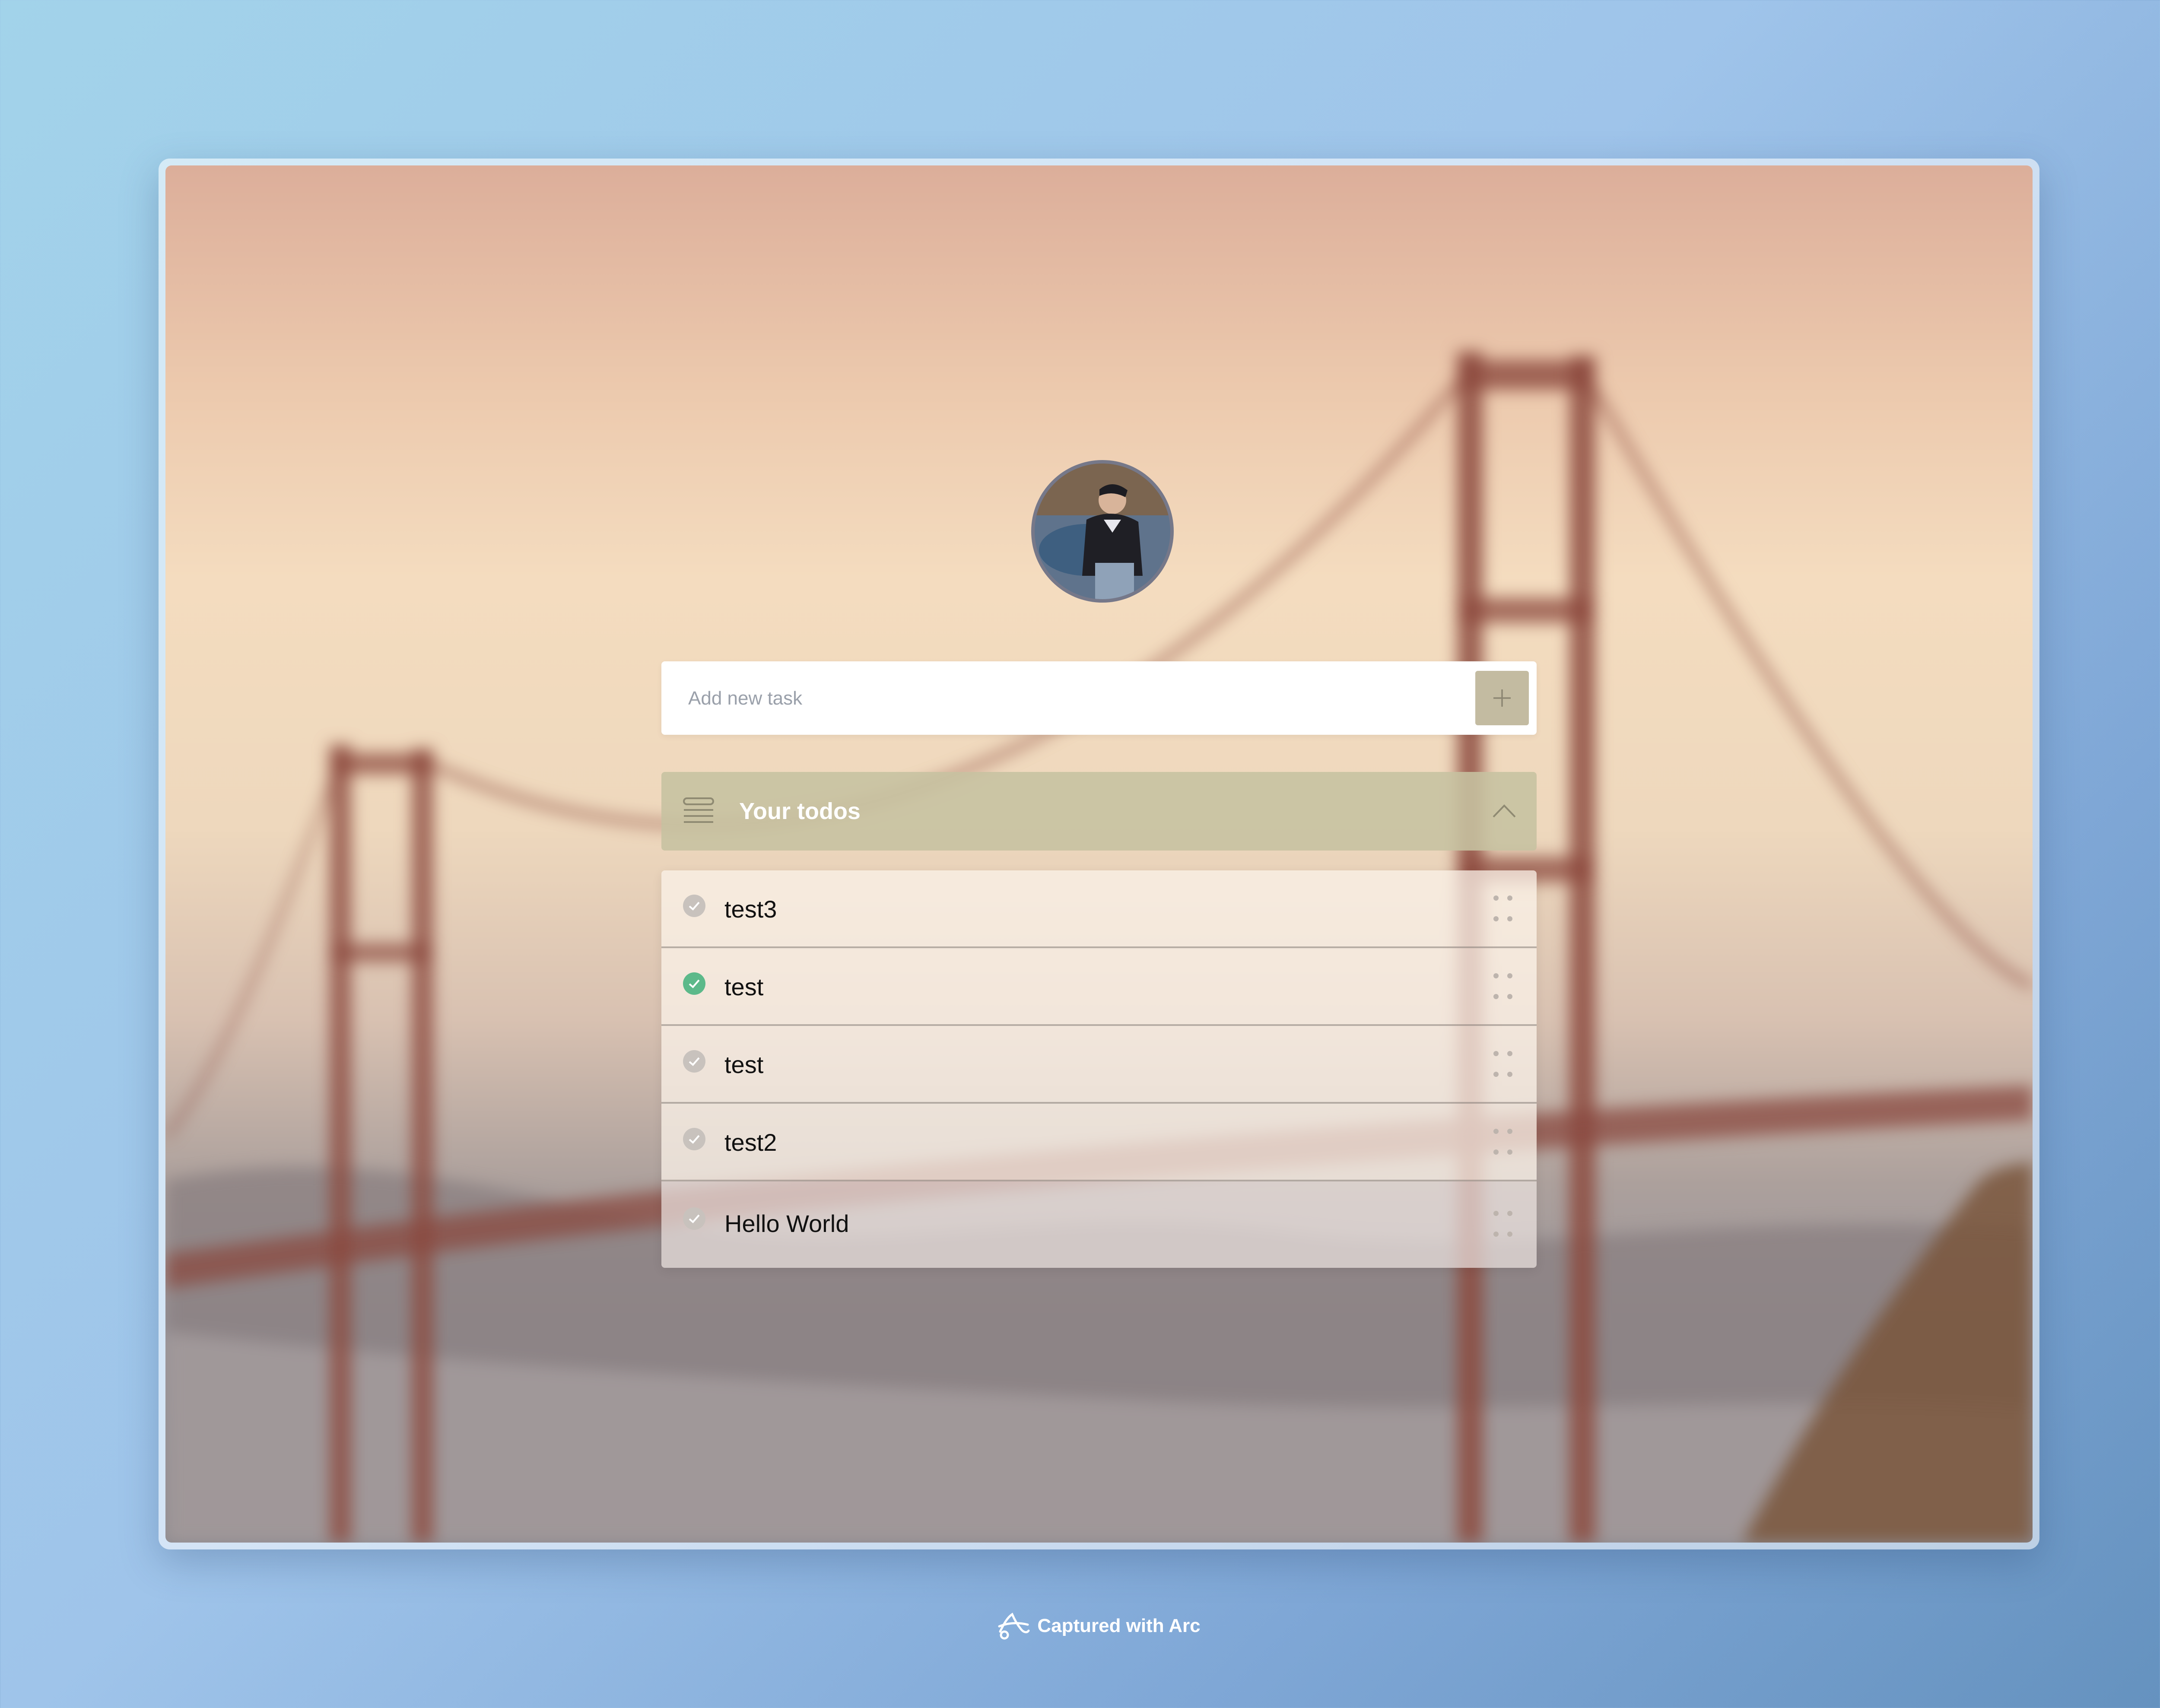 The width and height of the screenshot is (2160, 1708). What do you see at coordinates (698, 810) in the screenshot?
I see `list-icon` at bounding box center [698, 810].